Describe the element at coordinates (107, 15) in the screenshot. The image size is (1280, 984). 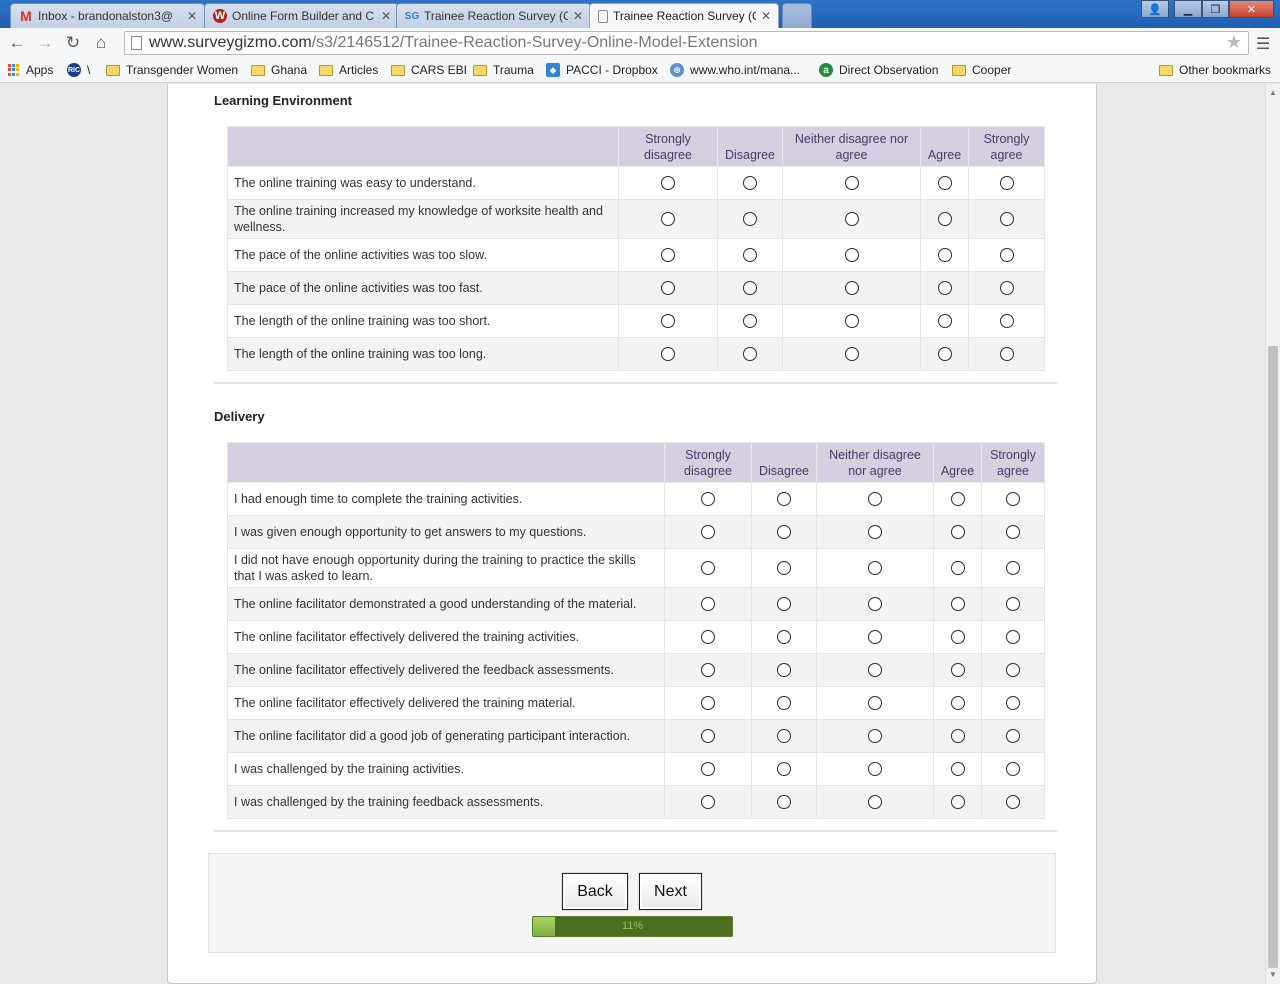
I see `tab-gmail: M Inbox - brandonalston3@ ✕` at that location.